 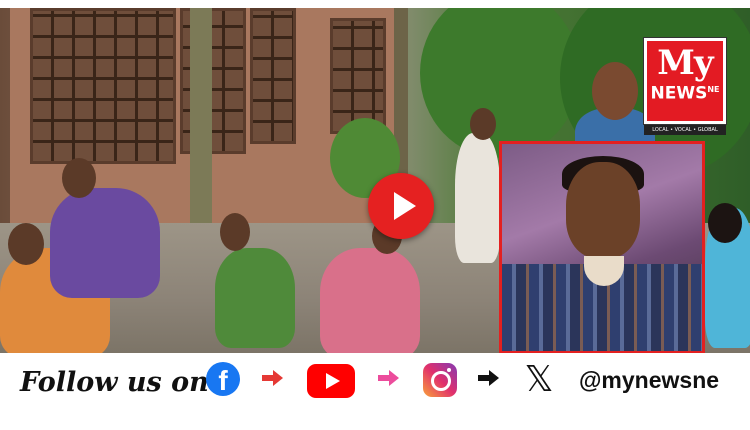 What do you see at coordinates (679, 93) in the screenshot?
I see `logo-news-text: NEWS` at bounding box center [679, 93].